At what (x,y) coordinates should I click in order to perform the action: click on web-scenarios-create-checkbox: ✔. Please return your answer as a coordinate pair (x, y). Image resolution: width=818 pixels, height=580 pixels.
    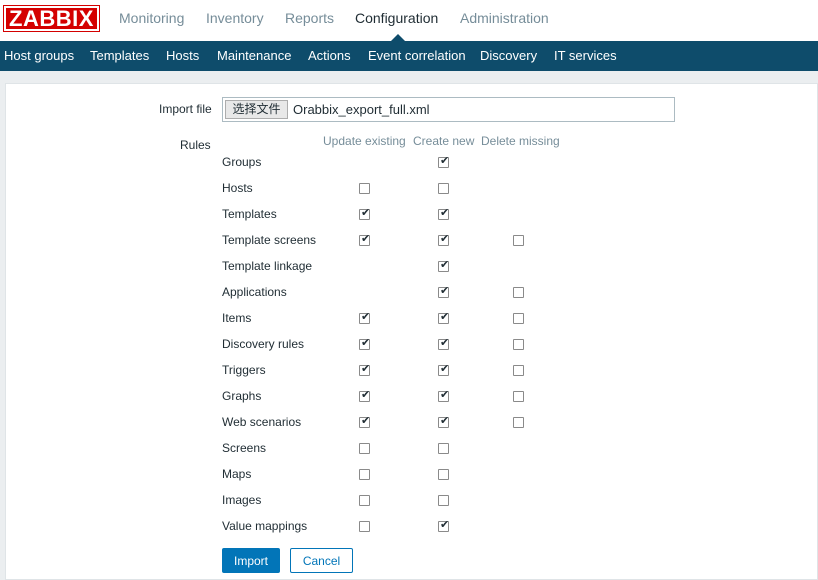
    Looking at the image, I should click on (444, 421).